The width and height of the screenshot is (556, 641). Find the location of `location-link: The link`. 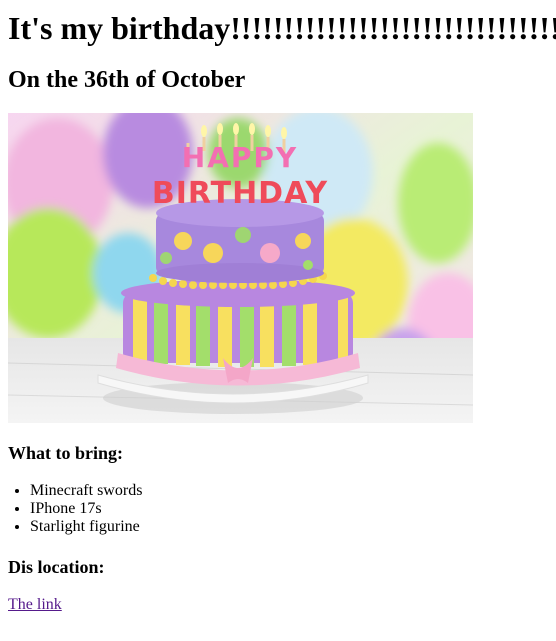

location-link: The link is located at coordinates (35, 605).